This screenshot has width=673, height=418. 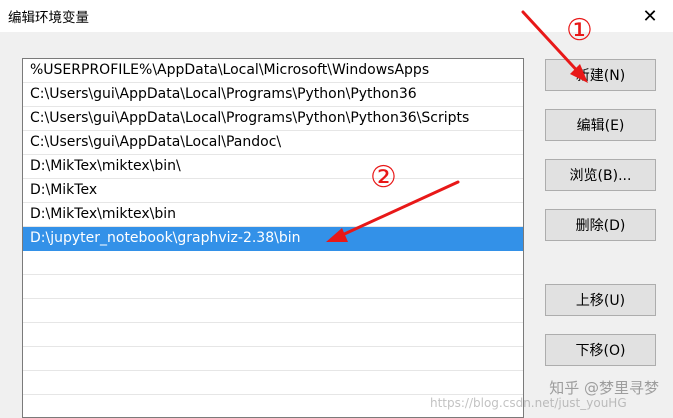 I want to click on annotation-marker-1: ①, so click(x=579, y=30).